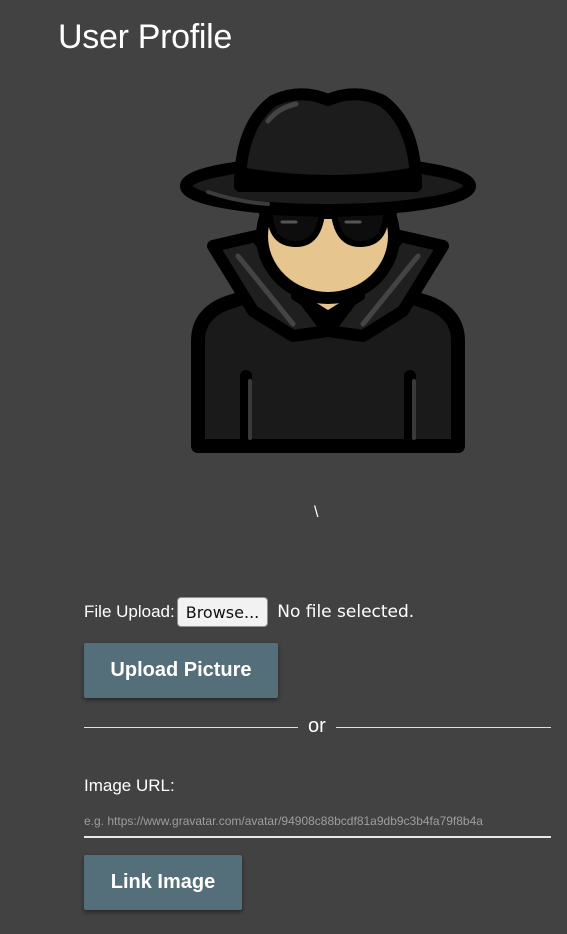 The image size is (567, 934). I want to click on divider-or-text: or, so click(317, 726).